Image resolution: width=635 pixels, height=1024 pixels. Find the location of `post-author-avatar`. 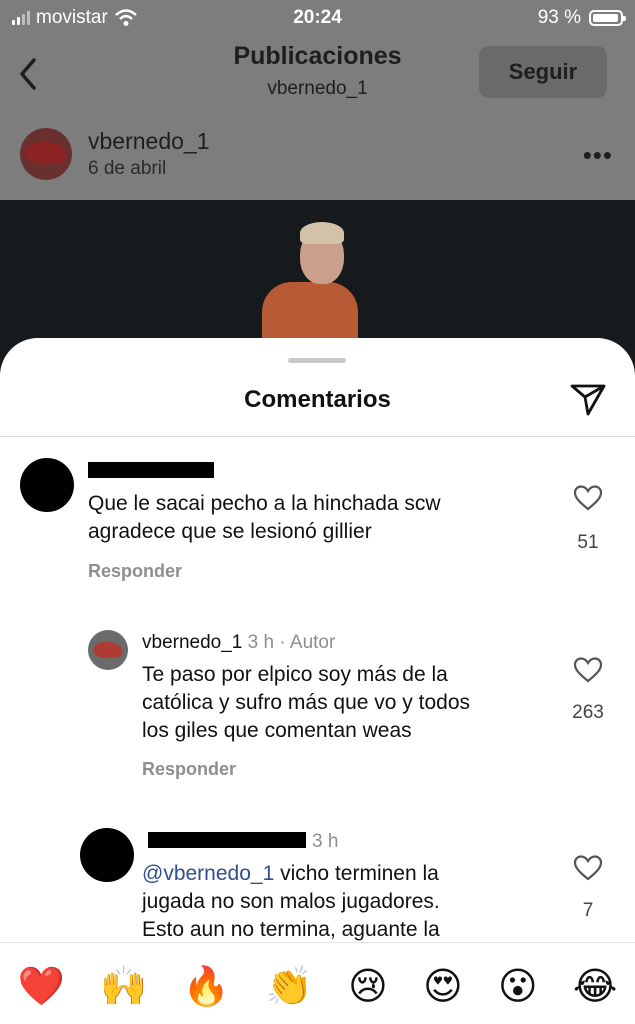

post-author-avatar is located at coordinates (46, 154).